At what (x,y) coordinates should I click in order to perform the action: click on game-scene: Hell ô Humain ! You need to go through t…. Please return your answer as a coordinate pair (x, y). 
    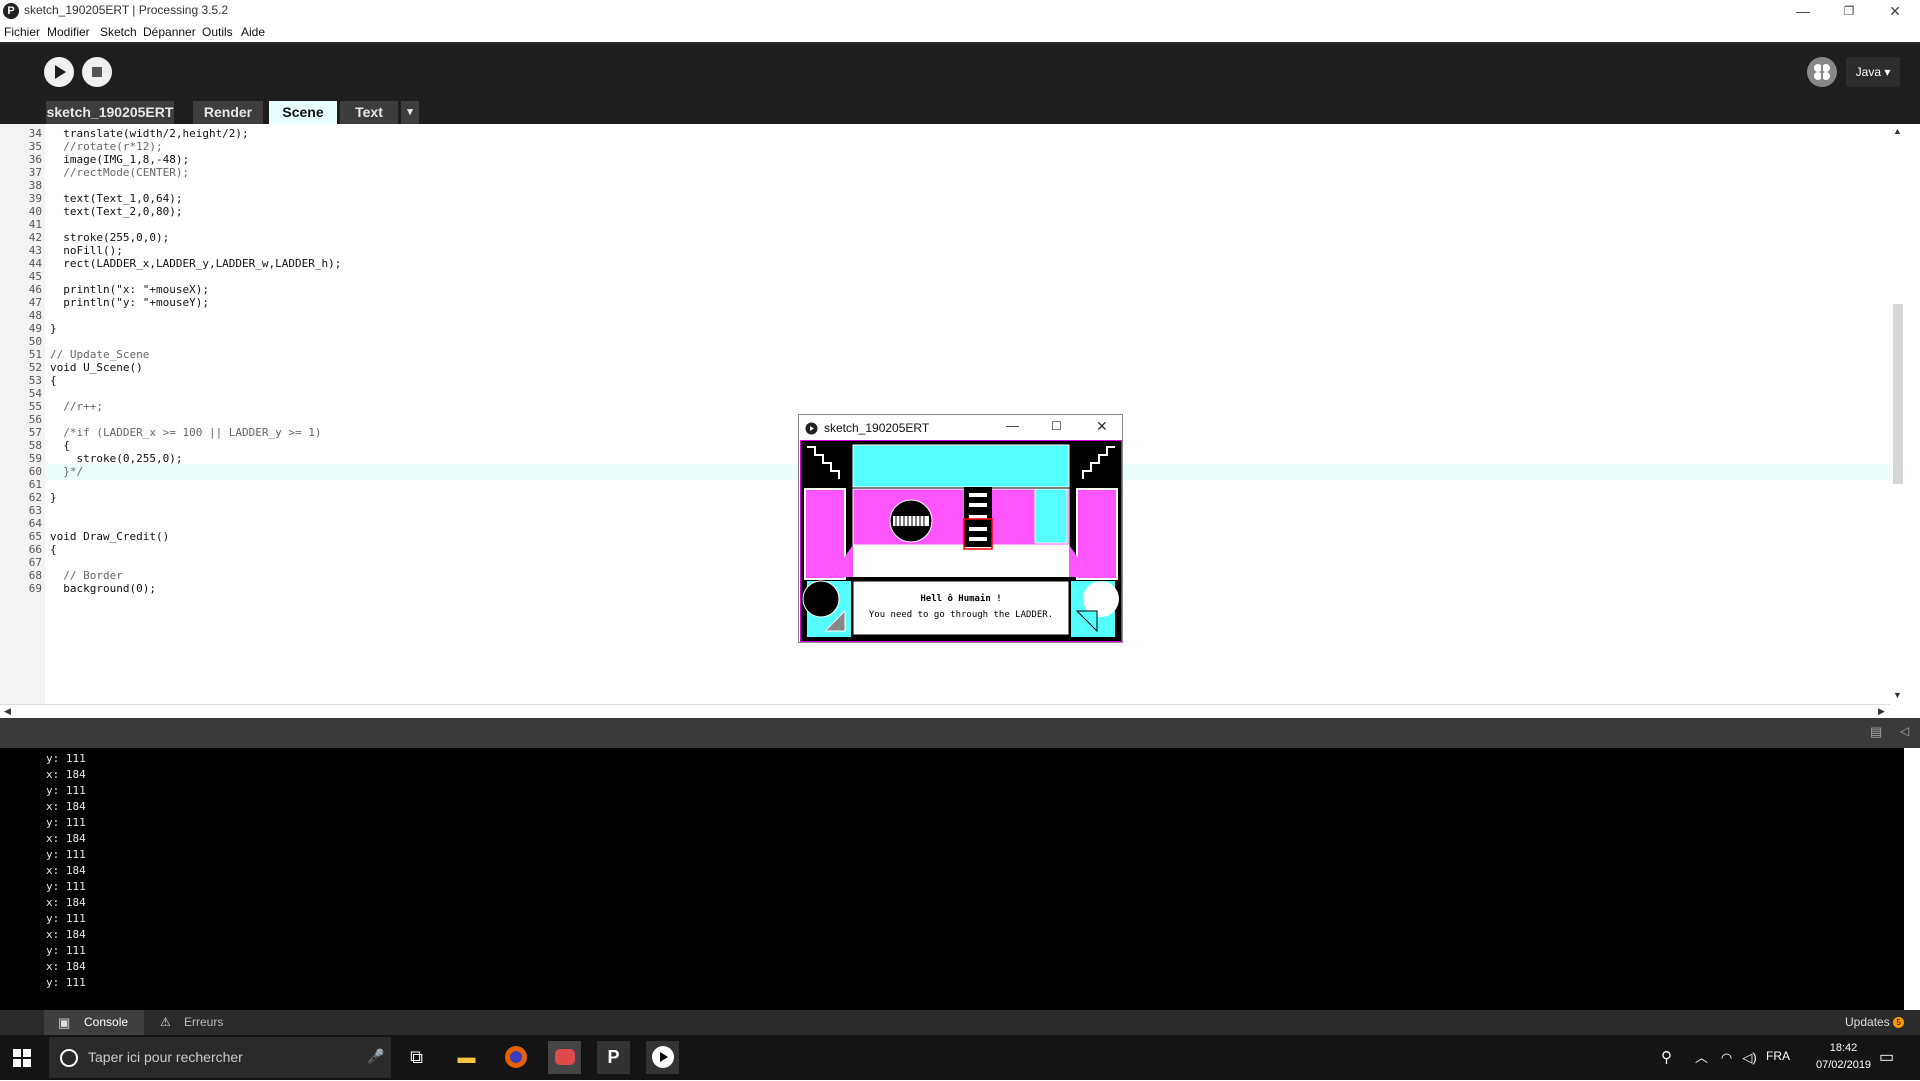
    Looking at the image, I should click on (961, 541).